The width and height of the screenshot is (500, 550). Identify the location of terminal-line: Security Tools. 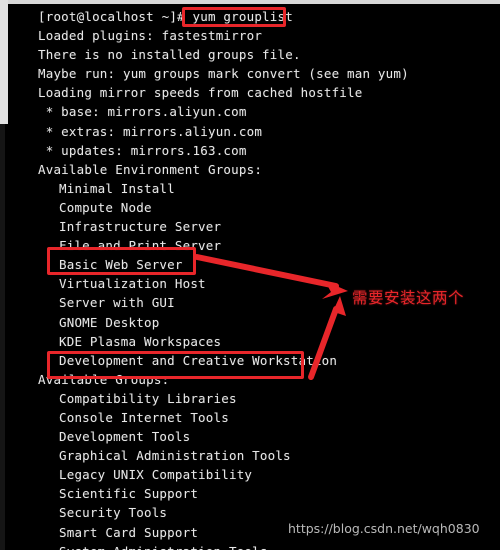
(113, 513).